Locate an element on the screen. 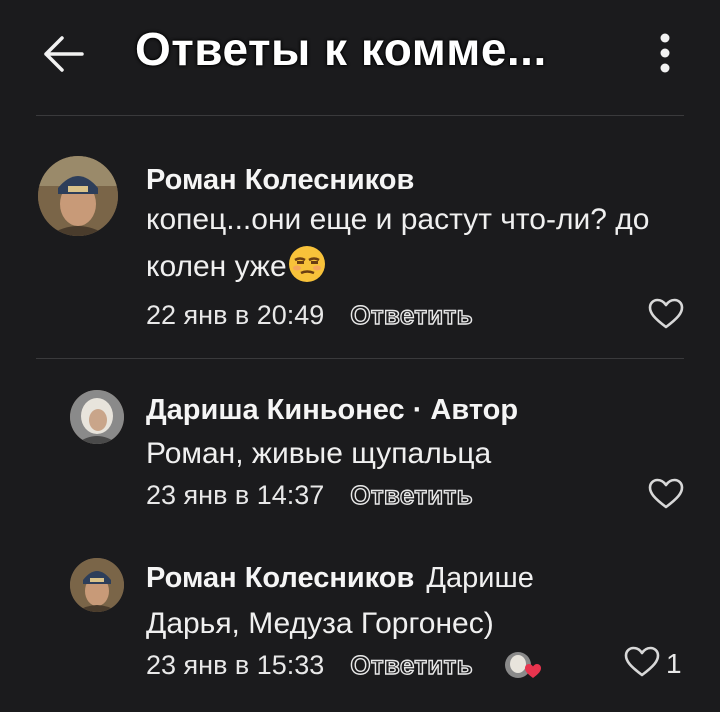 The height and width of the screenshot is (712, 720). comment-text: Роман, живые щупальца is located at coordinates (319, 453).